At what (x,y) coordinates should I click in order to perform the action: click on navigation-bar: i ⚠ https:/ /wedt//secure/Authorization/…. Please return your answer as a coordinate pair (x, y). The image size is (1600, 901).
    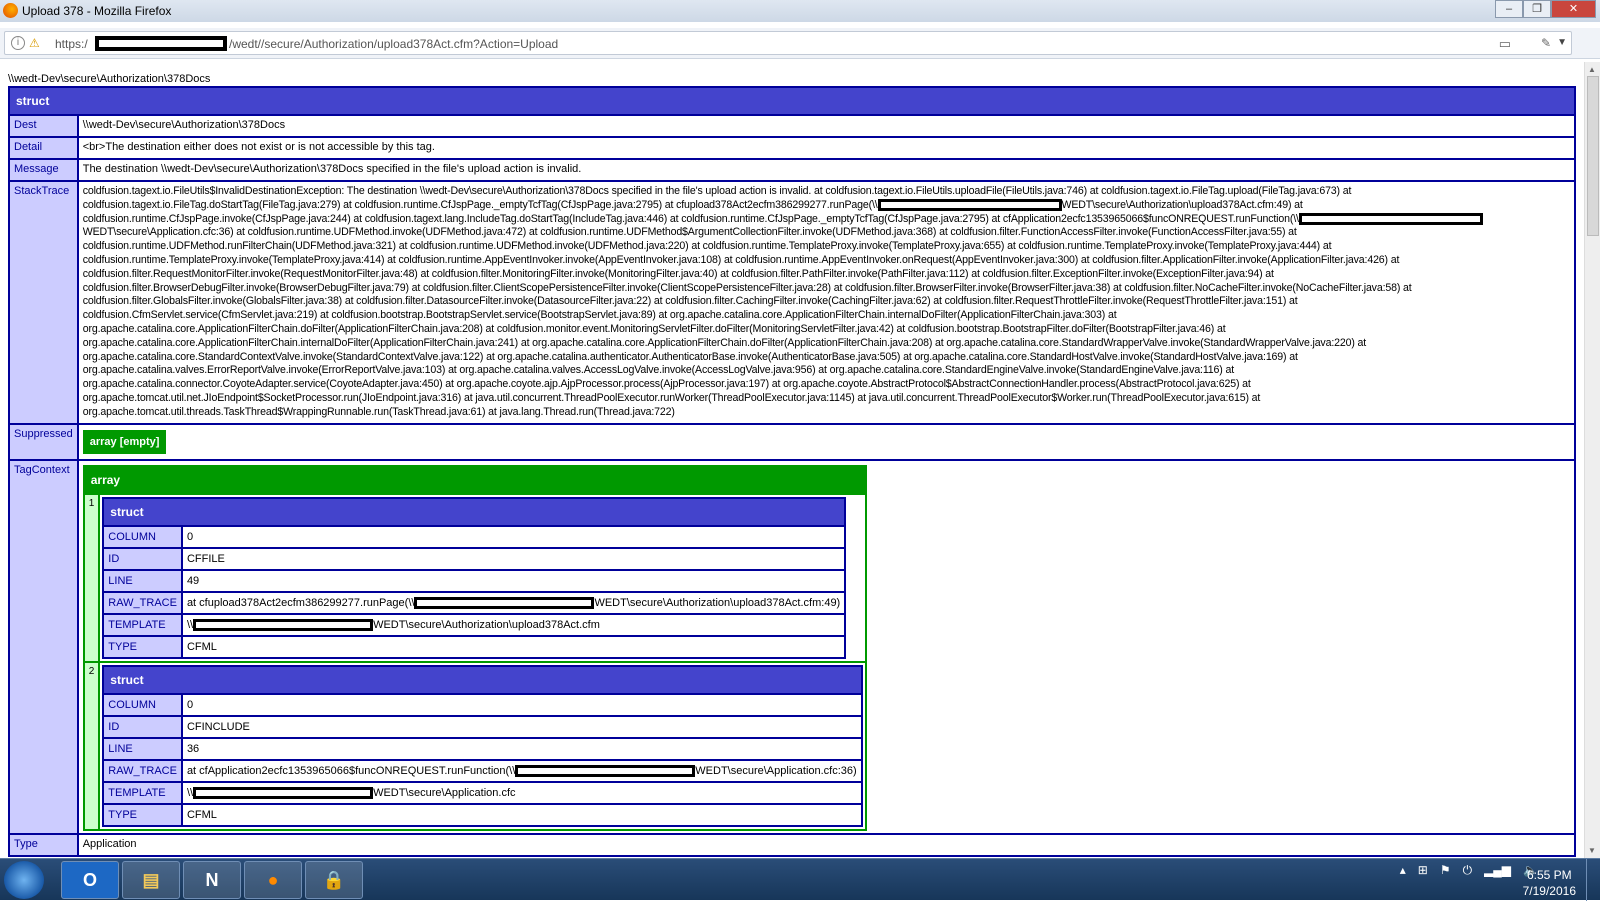
    Looking at the image, I should click on (800, 43).